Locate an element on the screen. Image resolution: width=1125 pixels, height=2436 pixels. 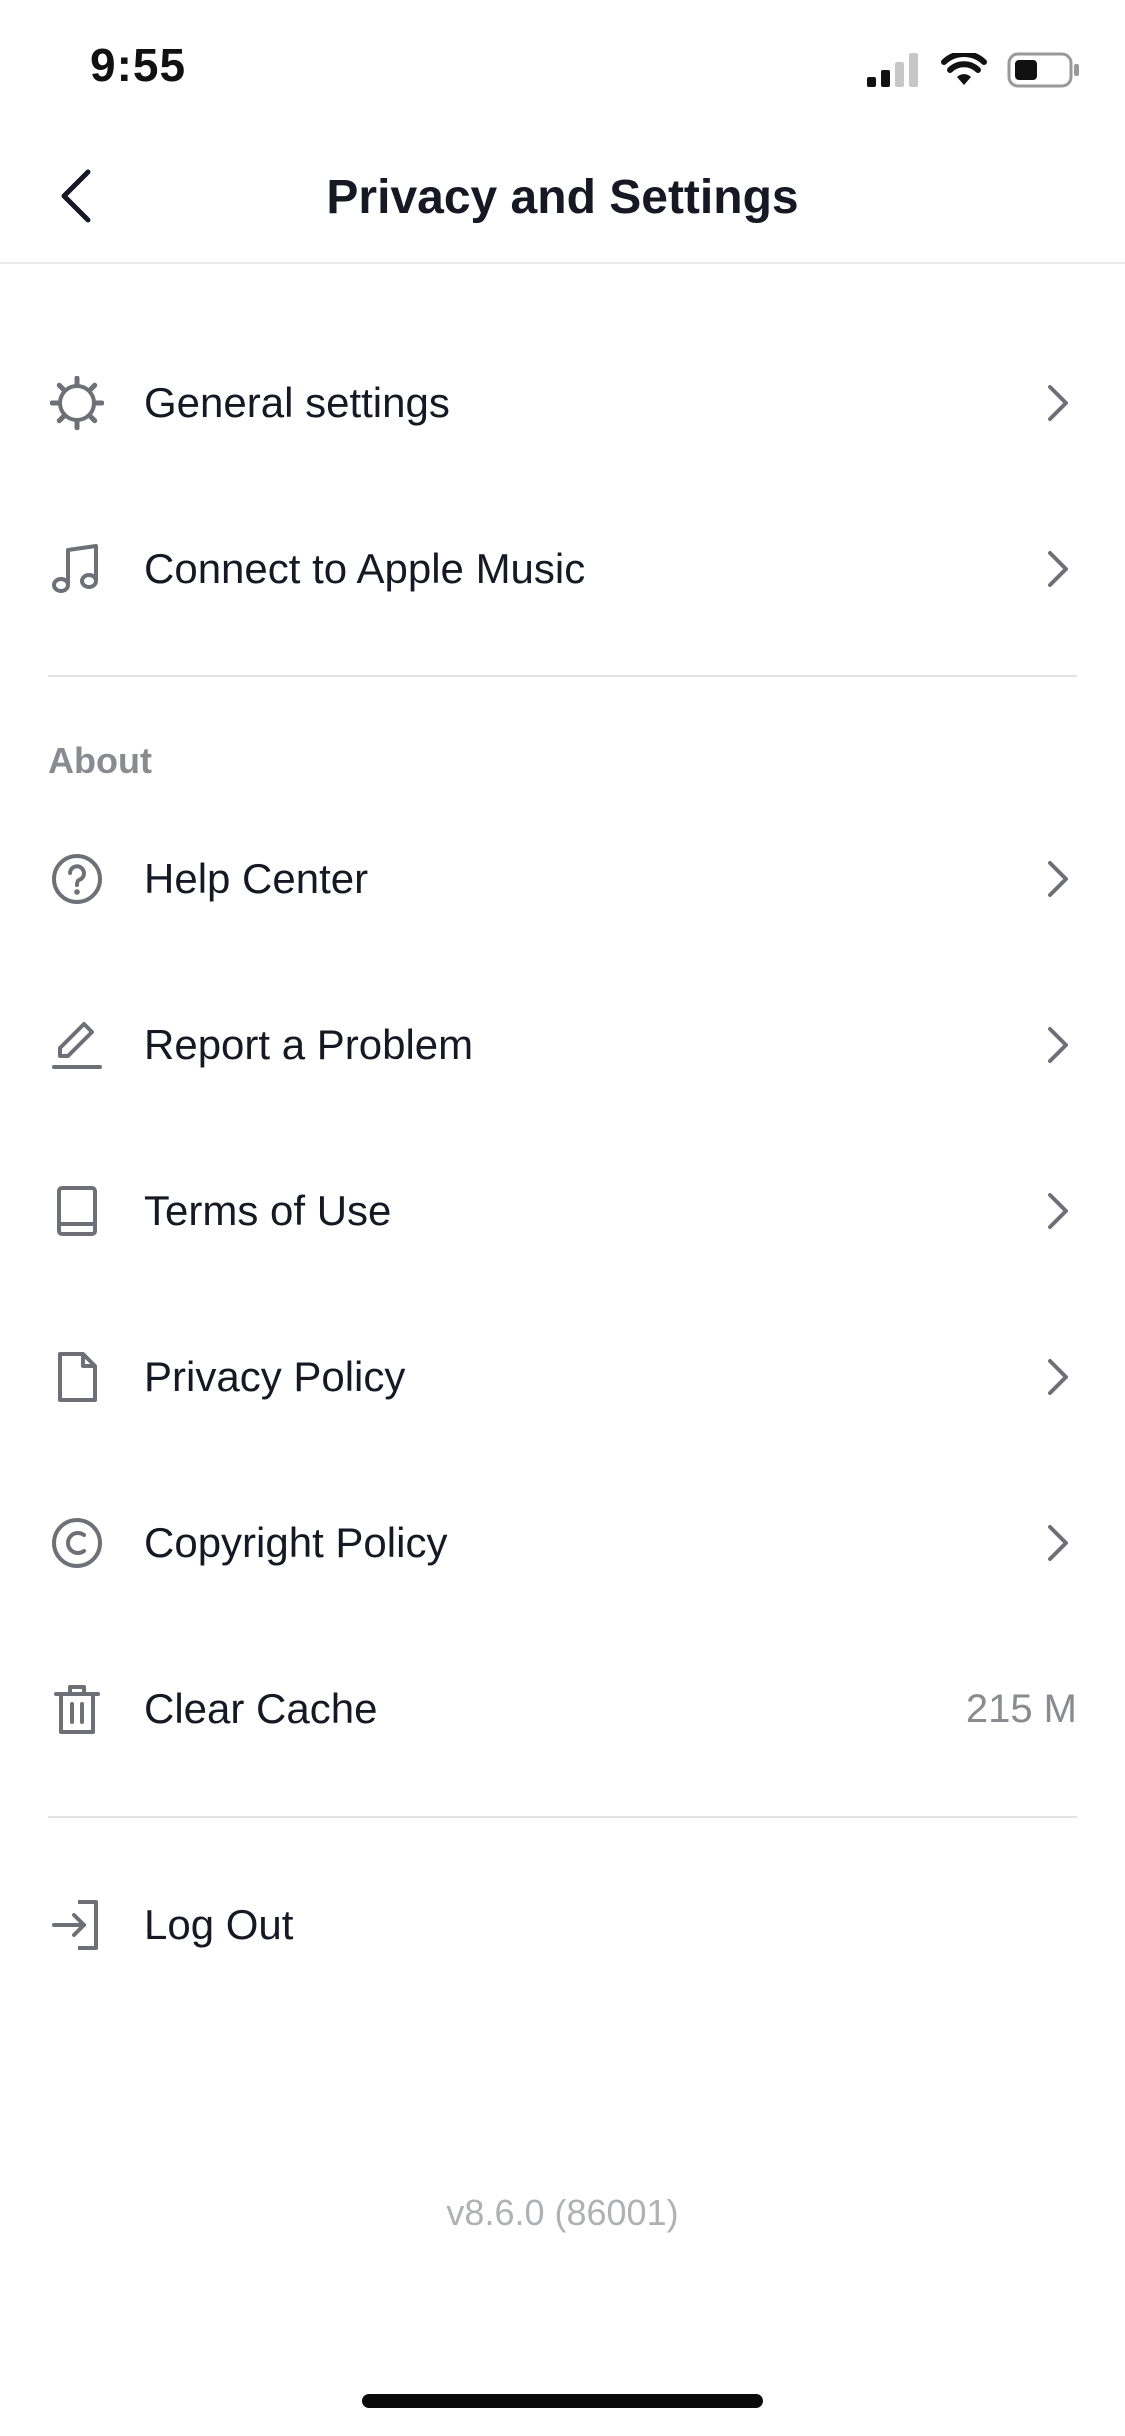
status-time: 9:55 is located at coordinates (138, 65).